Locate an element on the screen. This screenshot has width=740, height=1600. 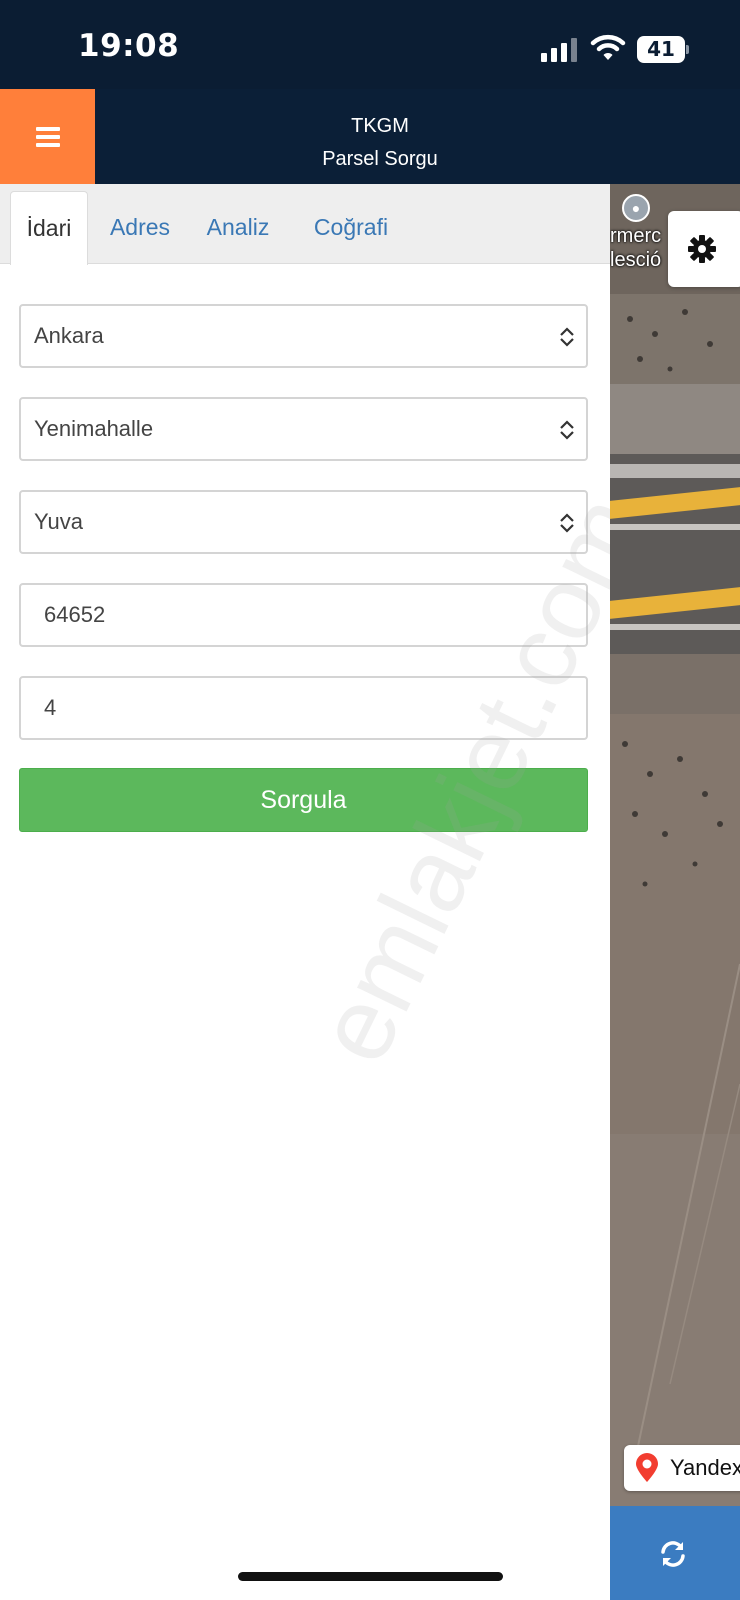
parcel-number-value: 4 is located at coordinates (50, 707).